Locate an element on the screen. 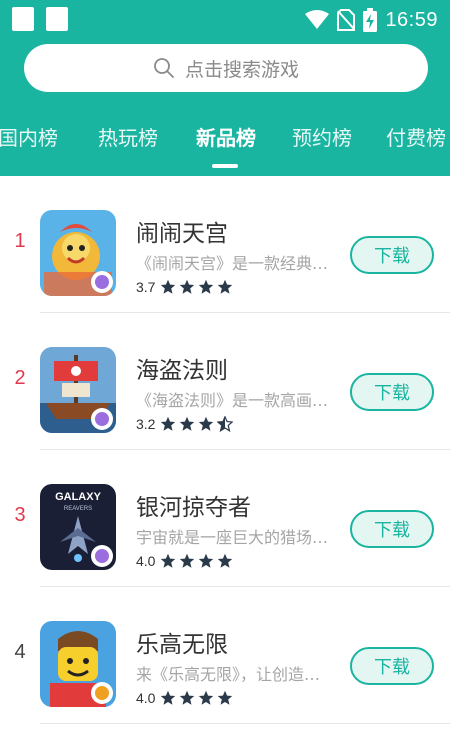  galaxy-logo-text: GALAXY is located at coordinates (78, 497).